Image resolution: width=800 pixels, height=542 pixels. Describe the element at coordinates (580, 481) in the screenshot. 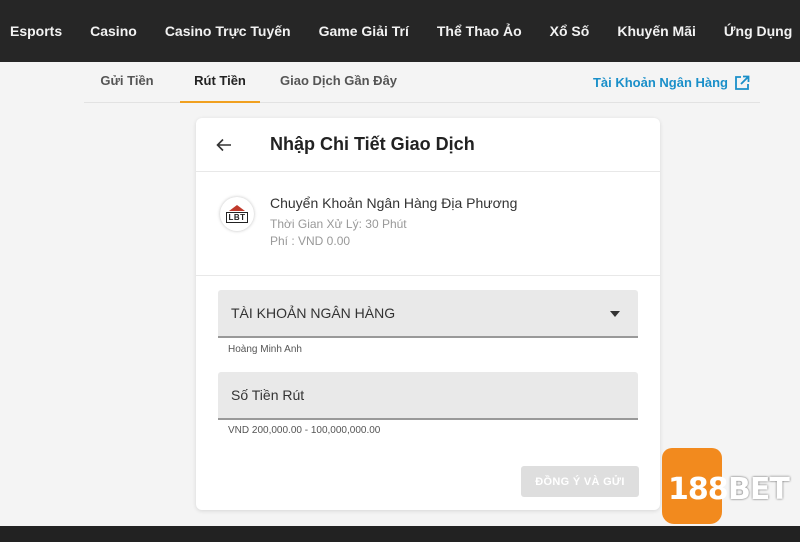

I see `agree-submit-button: ĐỒNG Ý VÀ GỬI` at that location.